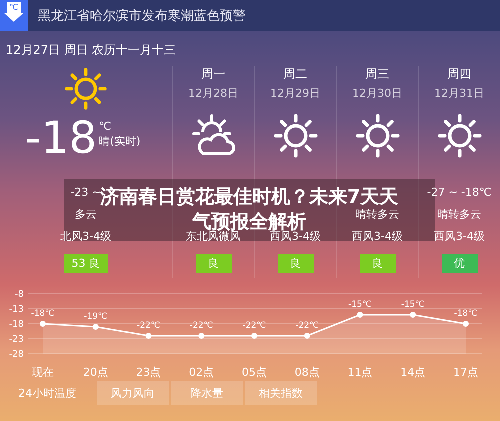 Image resolution: width=500 pixels, height=421 pixels. What do you see at coordinates (86, 236) in the screenshot?
I see `wind-info: 北风3-4级` at bounding box center [86, 236].